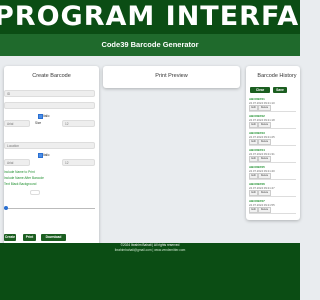 Image resolution: width=320 pixels, height=300 pixels. What do you see at coordinates (49, 93) in the screenshot?
I see `barcode-id-input: ID` at bounding box center [49, 93].